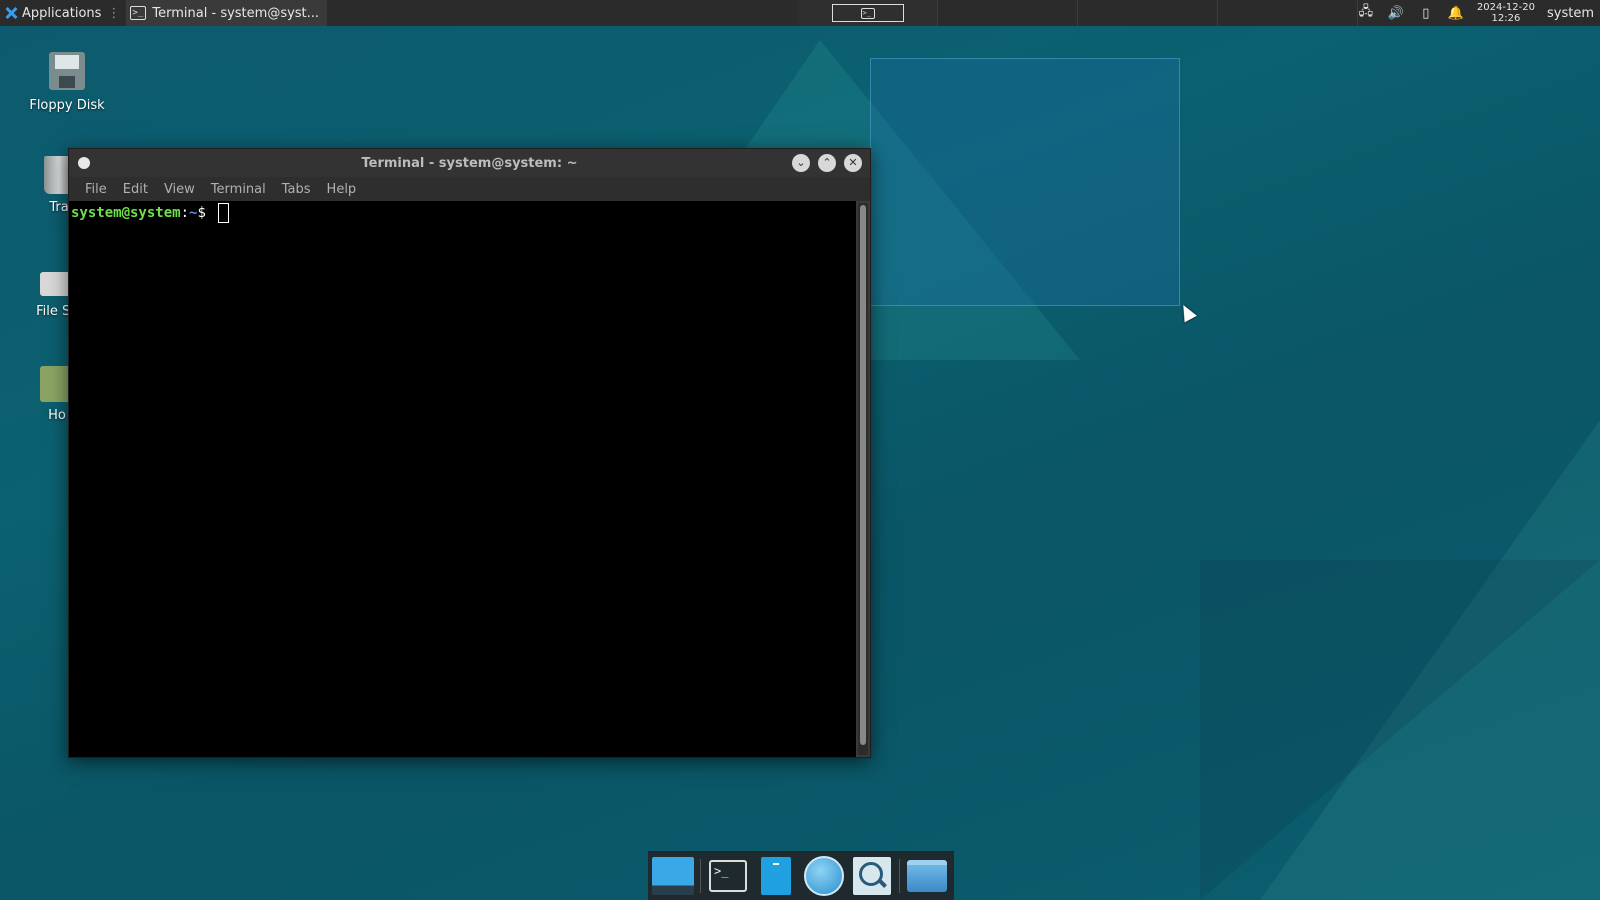  Describe the element at coordinates (96, 189) in the screenshot. I see `menu-file: File` at that location.